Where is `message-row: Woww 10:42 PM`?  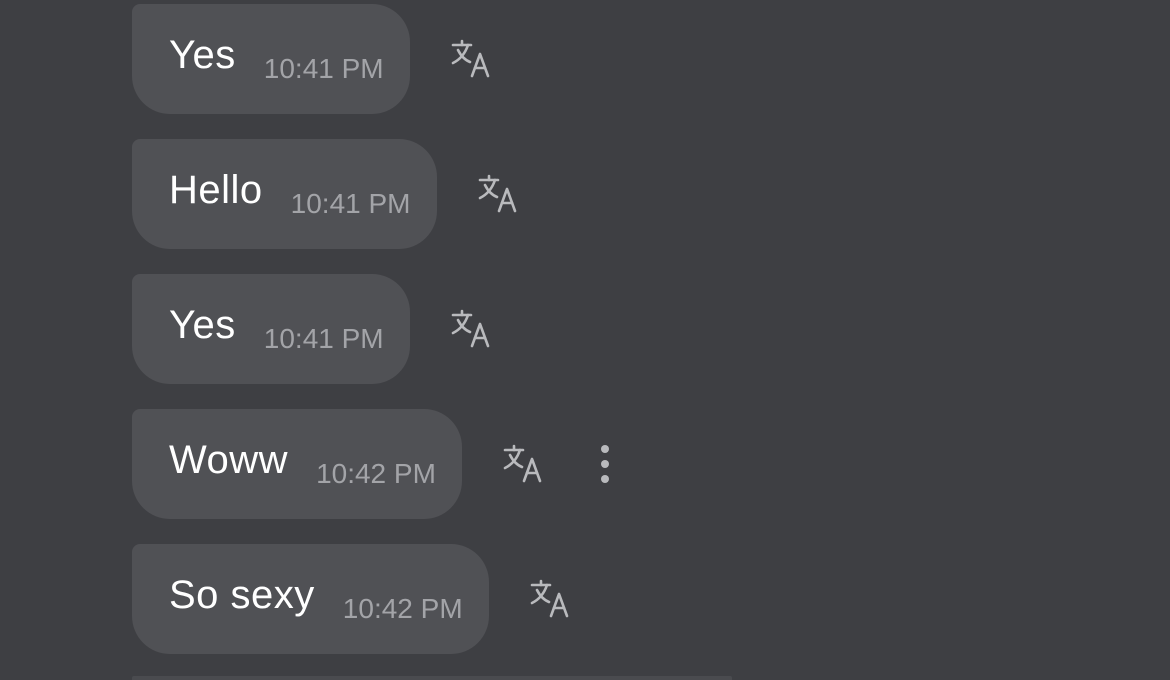
message-row: Woww 10:42 PM is located at coordinates (376, 464).